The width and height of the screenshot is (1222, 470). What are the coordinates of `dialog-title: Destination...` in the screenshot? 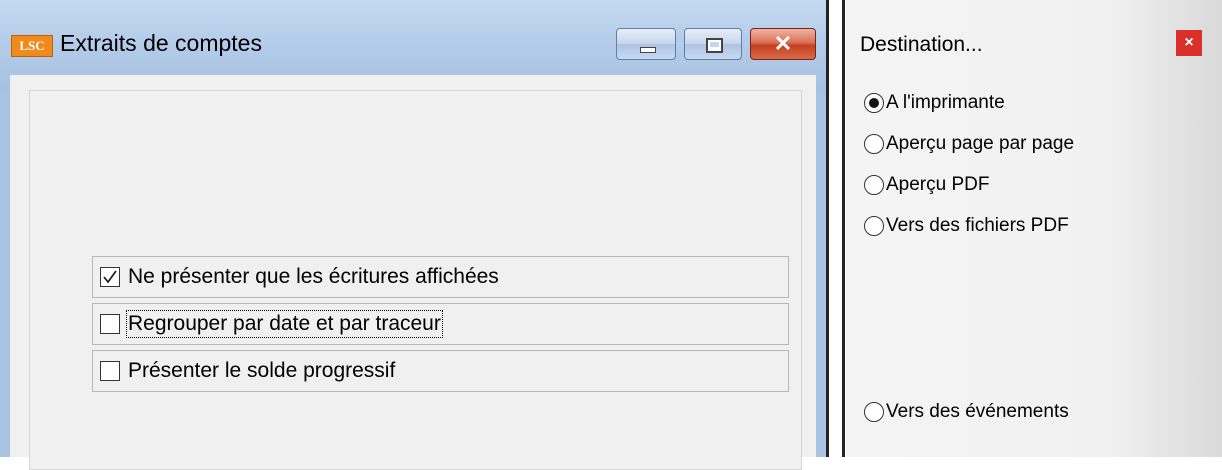 It's located at (921, 44).